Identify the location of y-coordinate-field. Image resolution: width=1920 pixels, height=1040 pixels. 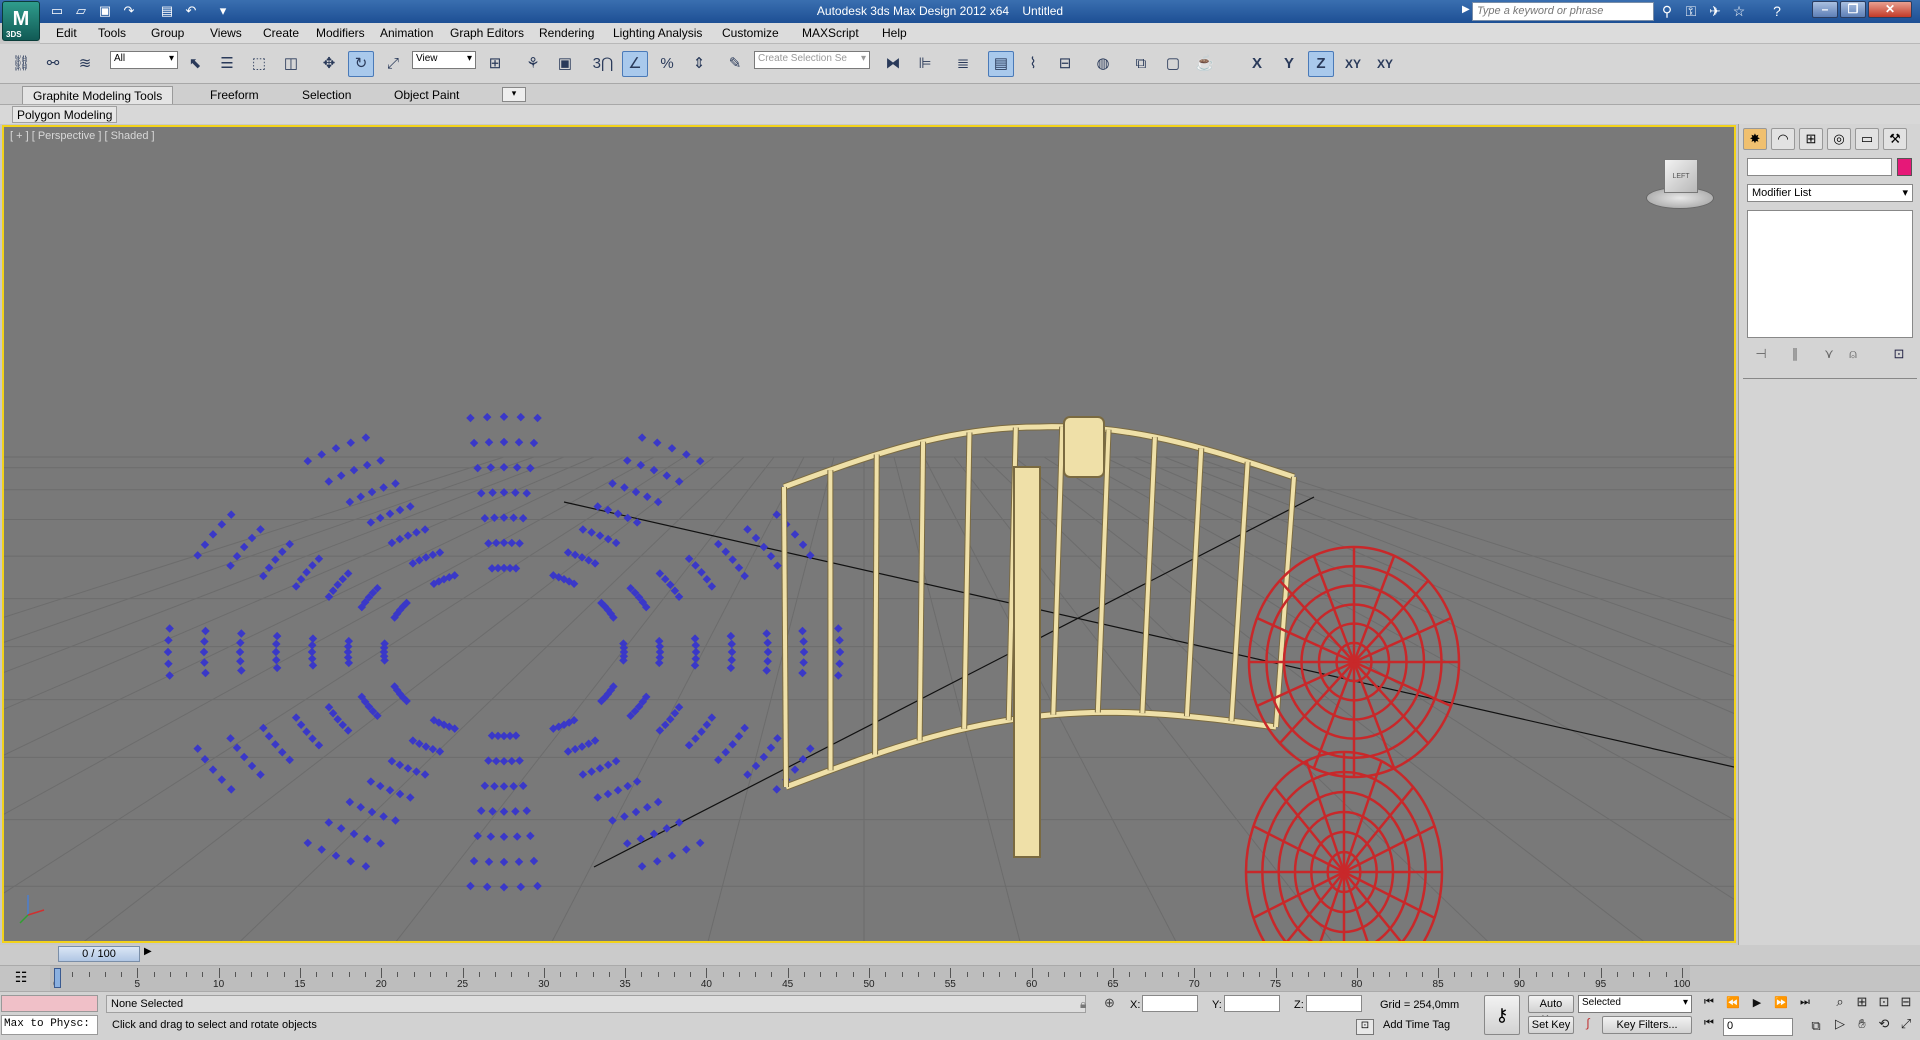
(1252, 1003).